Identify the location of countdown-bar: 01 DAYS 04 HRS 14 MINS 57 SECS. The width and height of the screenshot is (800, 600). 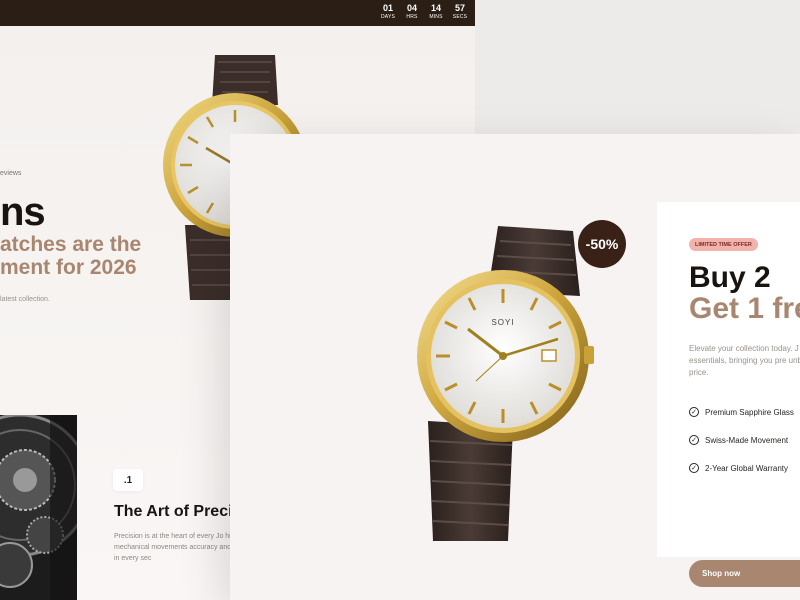
(237, 13).